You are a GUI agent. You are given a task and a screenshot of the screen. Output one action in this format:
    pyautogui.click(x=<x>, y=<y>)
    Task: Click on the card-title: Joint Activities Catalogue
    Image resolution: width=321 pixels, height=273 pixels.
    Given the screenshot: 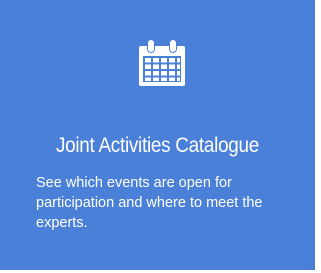 What is the action you would take?
    pyautogui.click(x=157, y=145)
    